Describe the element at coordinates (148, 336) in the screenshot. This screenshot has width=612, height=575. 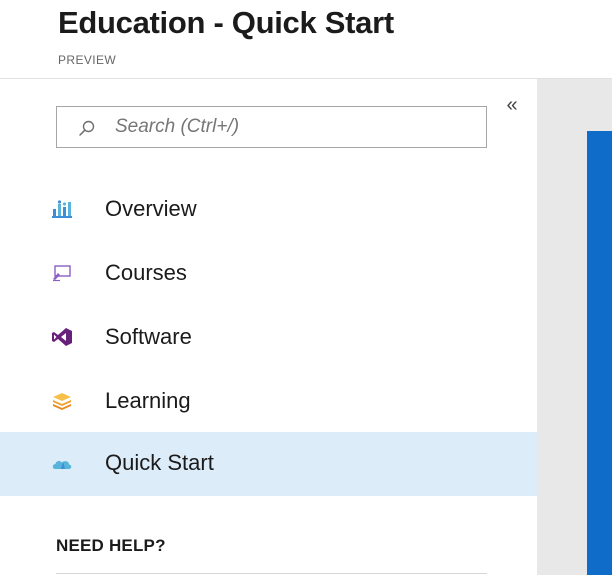
I see `sidebar-item-label: Software` at that location.